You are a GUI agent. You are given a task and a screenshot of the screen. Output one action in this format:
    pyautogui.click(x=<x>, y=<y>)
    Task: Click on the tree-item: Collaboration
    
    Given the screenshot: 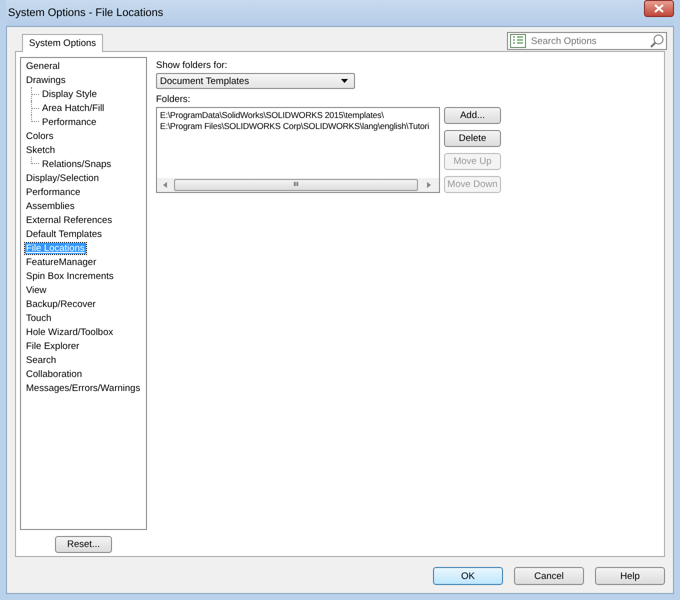 What is the action you would take?
    pyautogui.click(x=54, y=374)
    